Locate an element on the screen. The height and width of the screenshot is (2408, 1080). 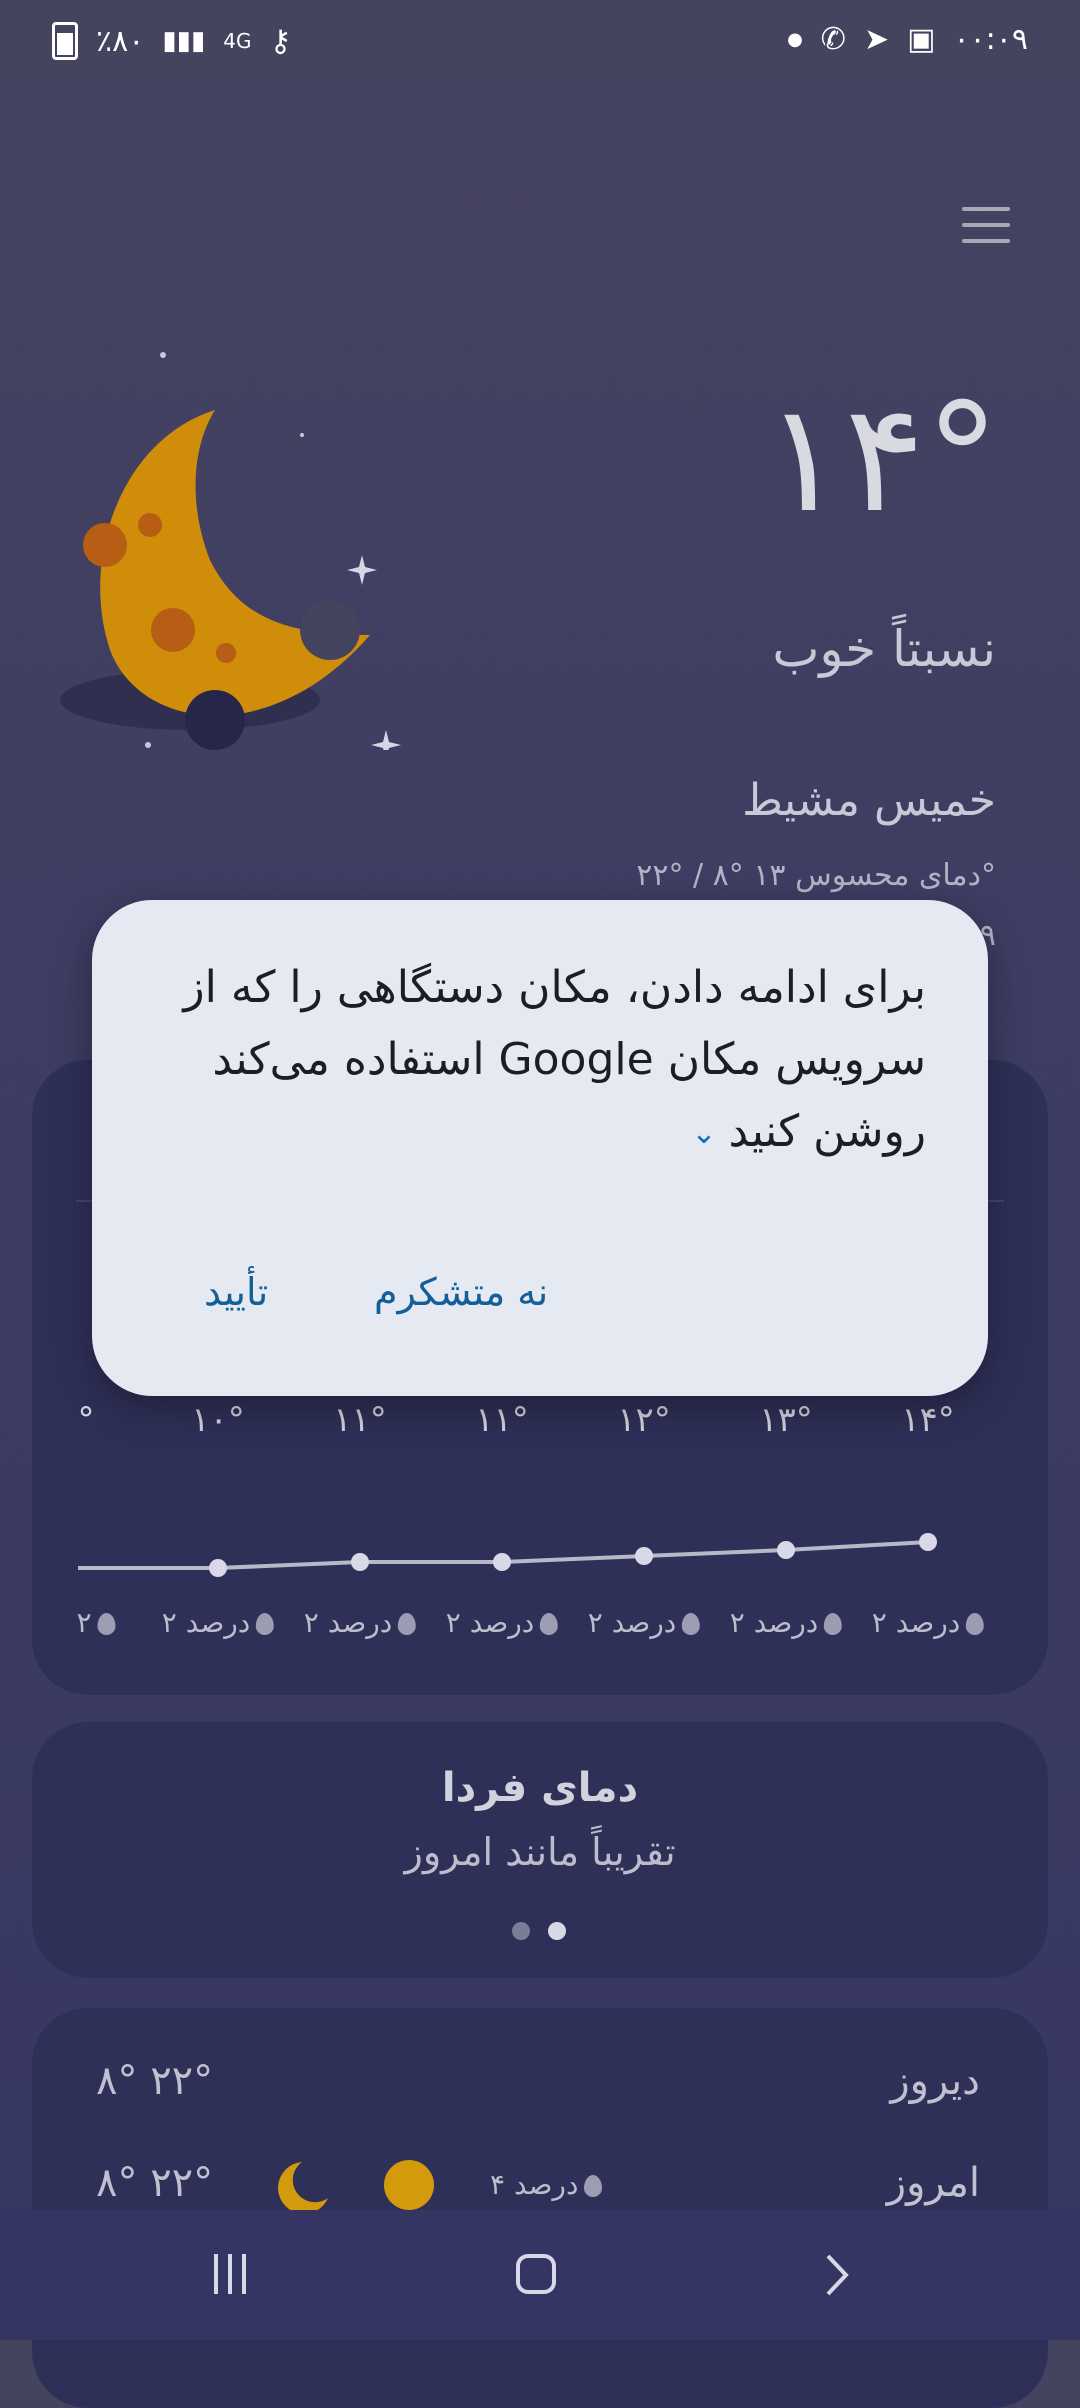
recents-icon is located at coordinates (235, 2274).